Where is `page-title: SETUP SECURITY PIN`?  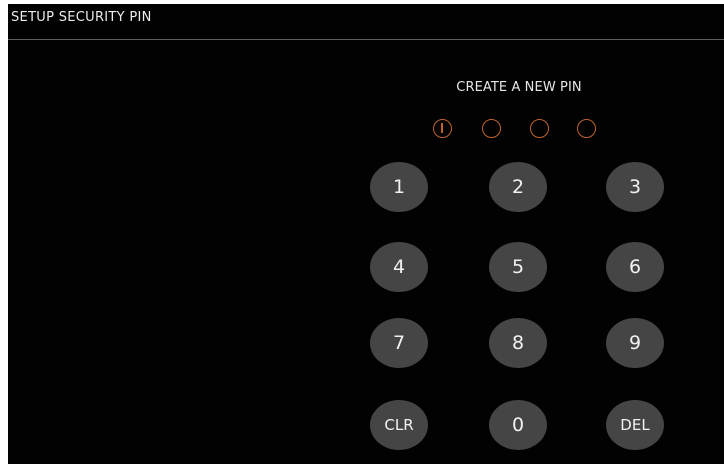
page-title: SETUP SECURITY PIN is located at coordinates (81, 17).